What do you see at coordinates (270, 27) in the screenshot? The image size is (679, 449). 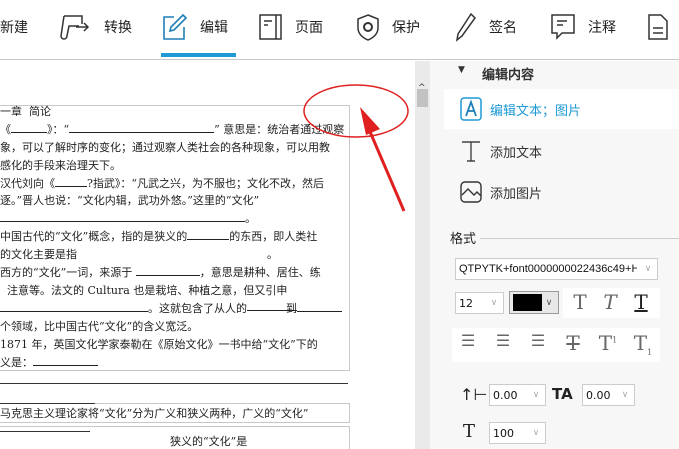 I see `page-icon` at bounding box center [270, 27].